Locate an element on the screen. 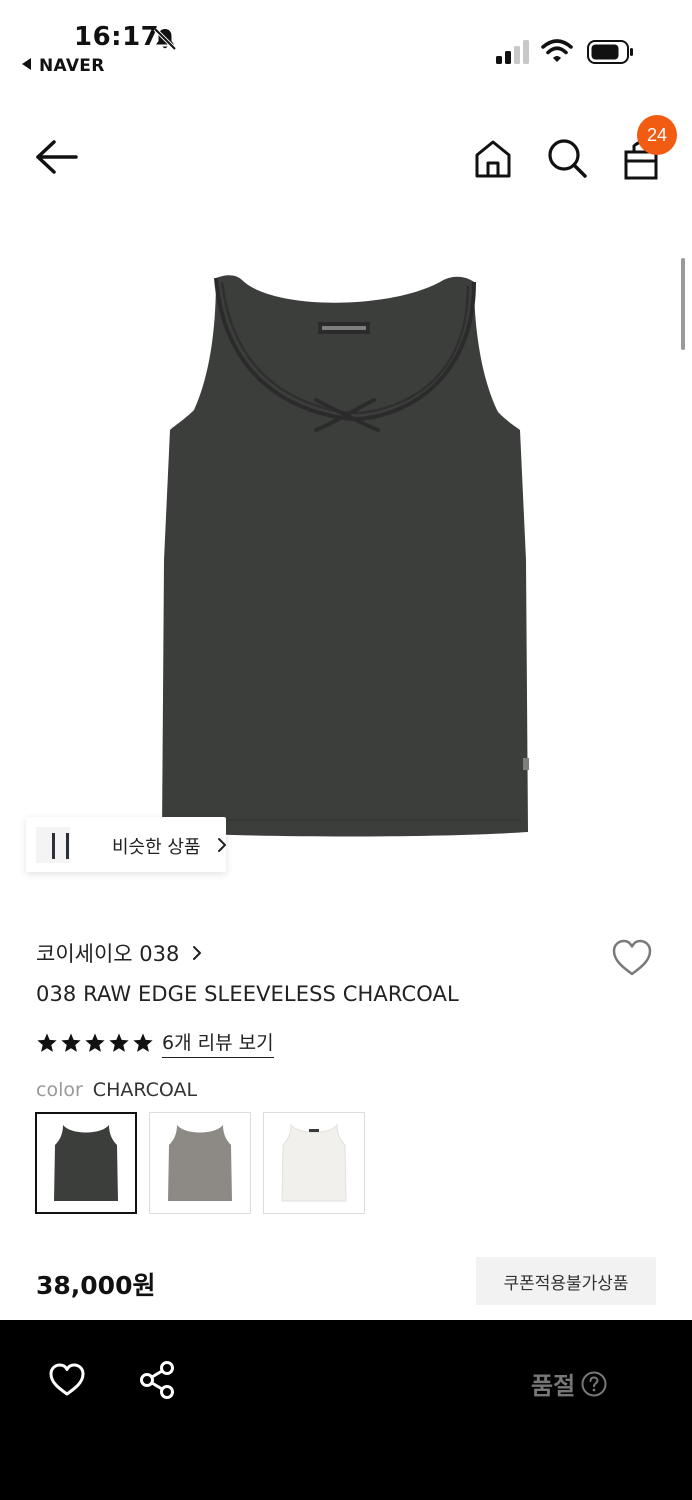  color-swatches is located at coordinates (200, 1163).